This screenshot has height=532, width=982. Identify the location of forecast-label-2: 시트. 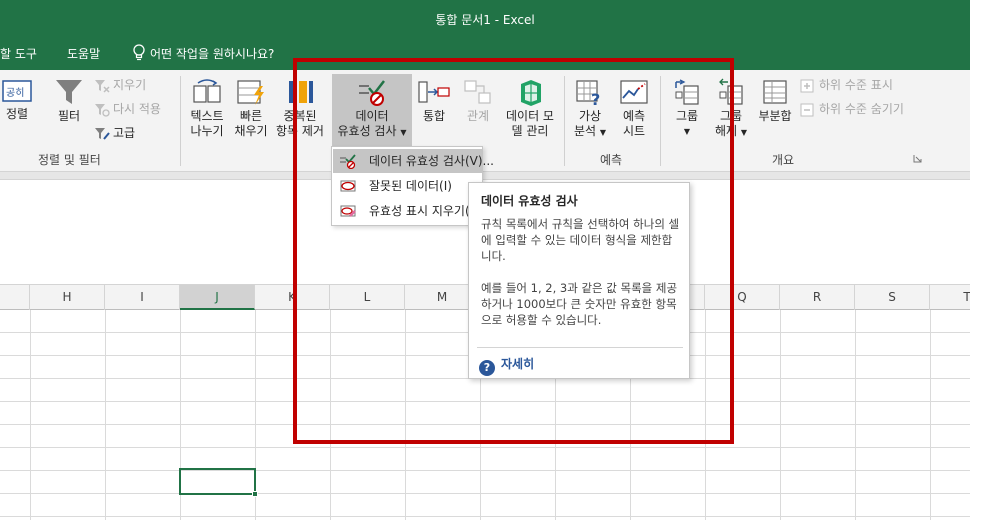
(634, 131).